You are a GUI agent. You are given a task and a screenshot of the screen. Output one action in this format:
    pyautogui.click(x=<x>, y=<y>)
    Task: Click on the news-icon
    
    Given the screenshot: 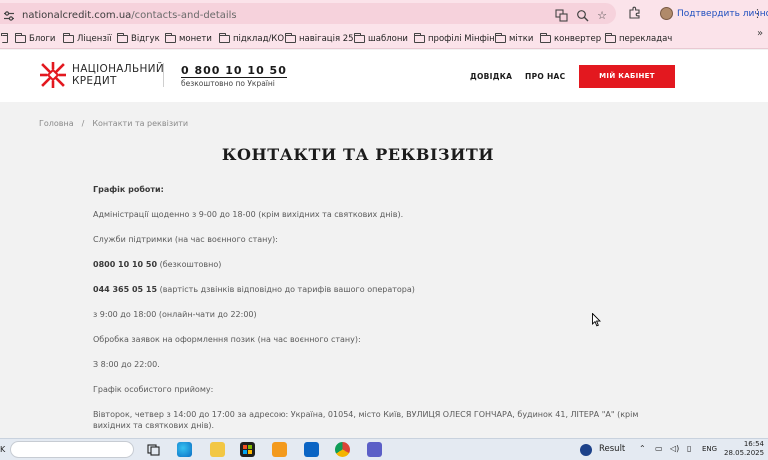 What is the action you would take?
    pyautogui.click(x=586, y=450)
    